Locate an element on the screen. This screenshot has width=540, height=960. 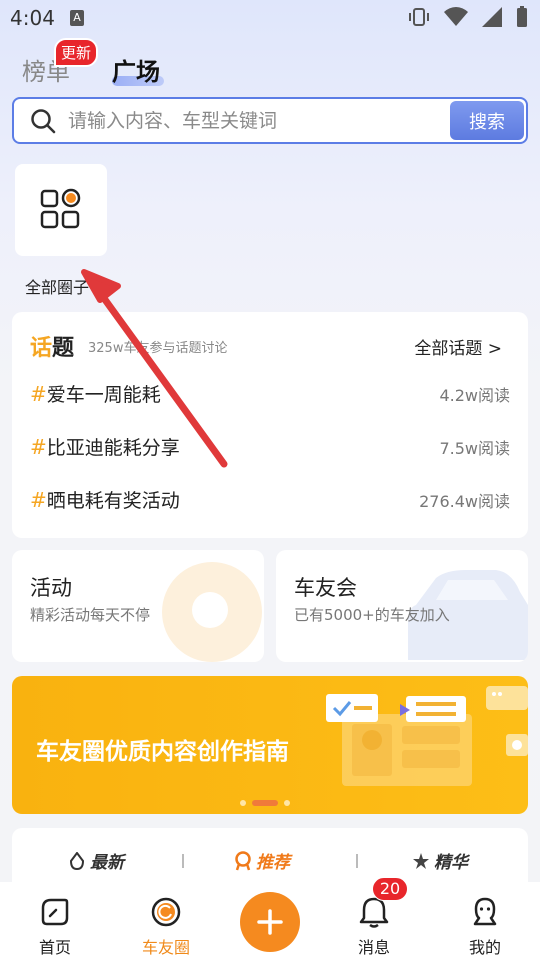
feed-tab-recommend-label: 推荐 is located at coordinates (273, 863).